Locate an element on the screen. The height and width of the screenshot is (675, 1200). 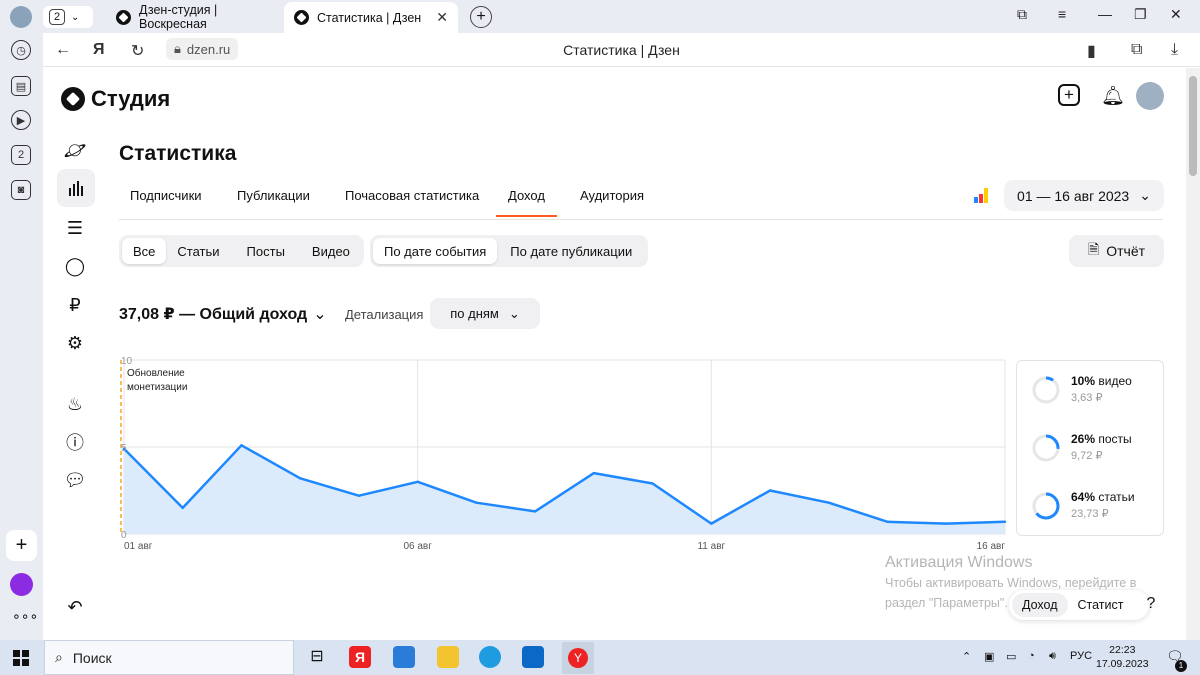
history-icon: ◷ is located at coordinates (21, 50).